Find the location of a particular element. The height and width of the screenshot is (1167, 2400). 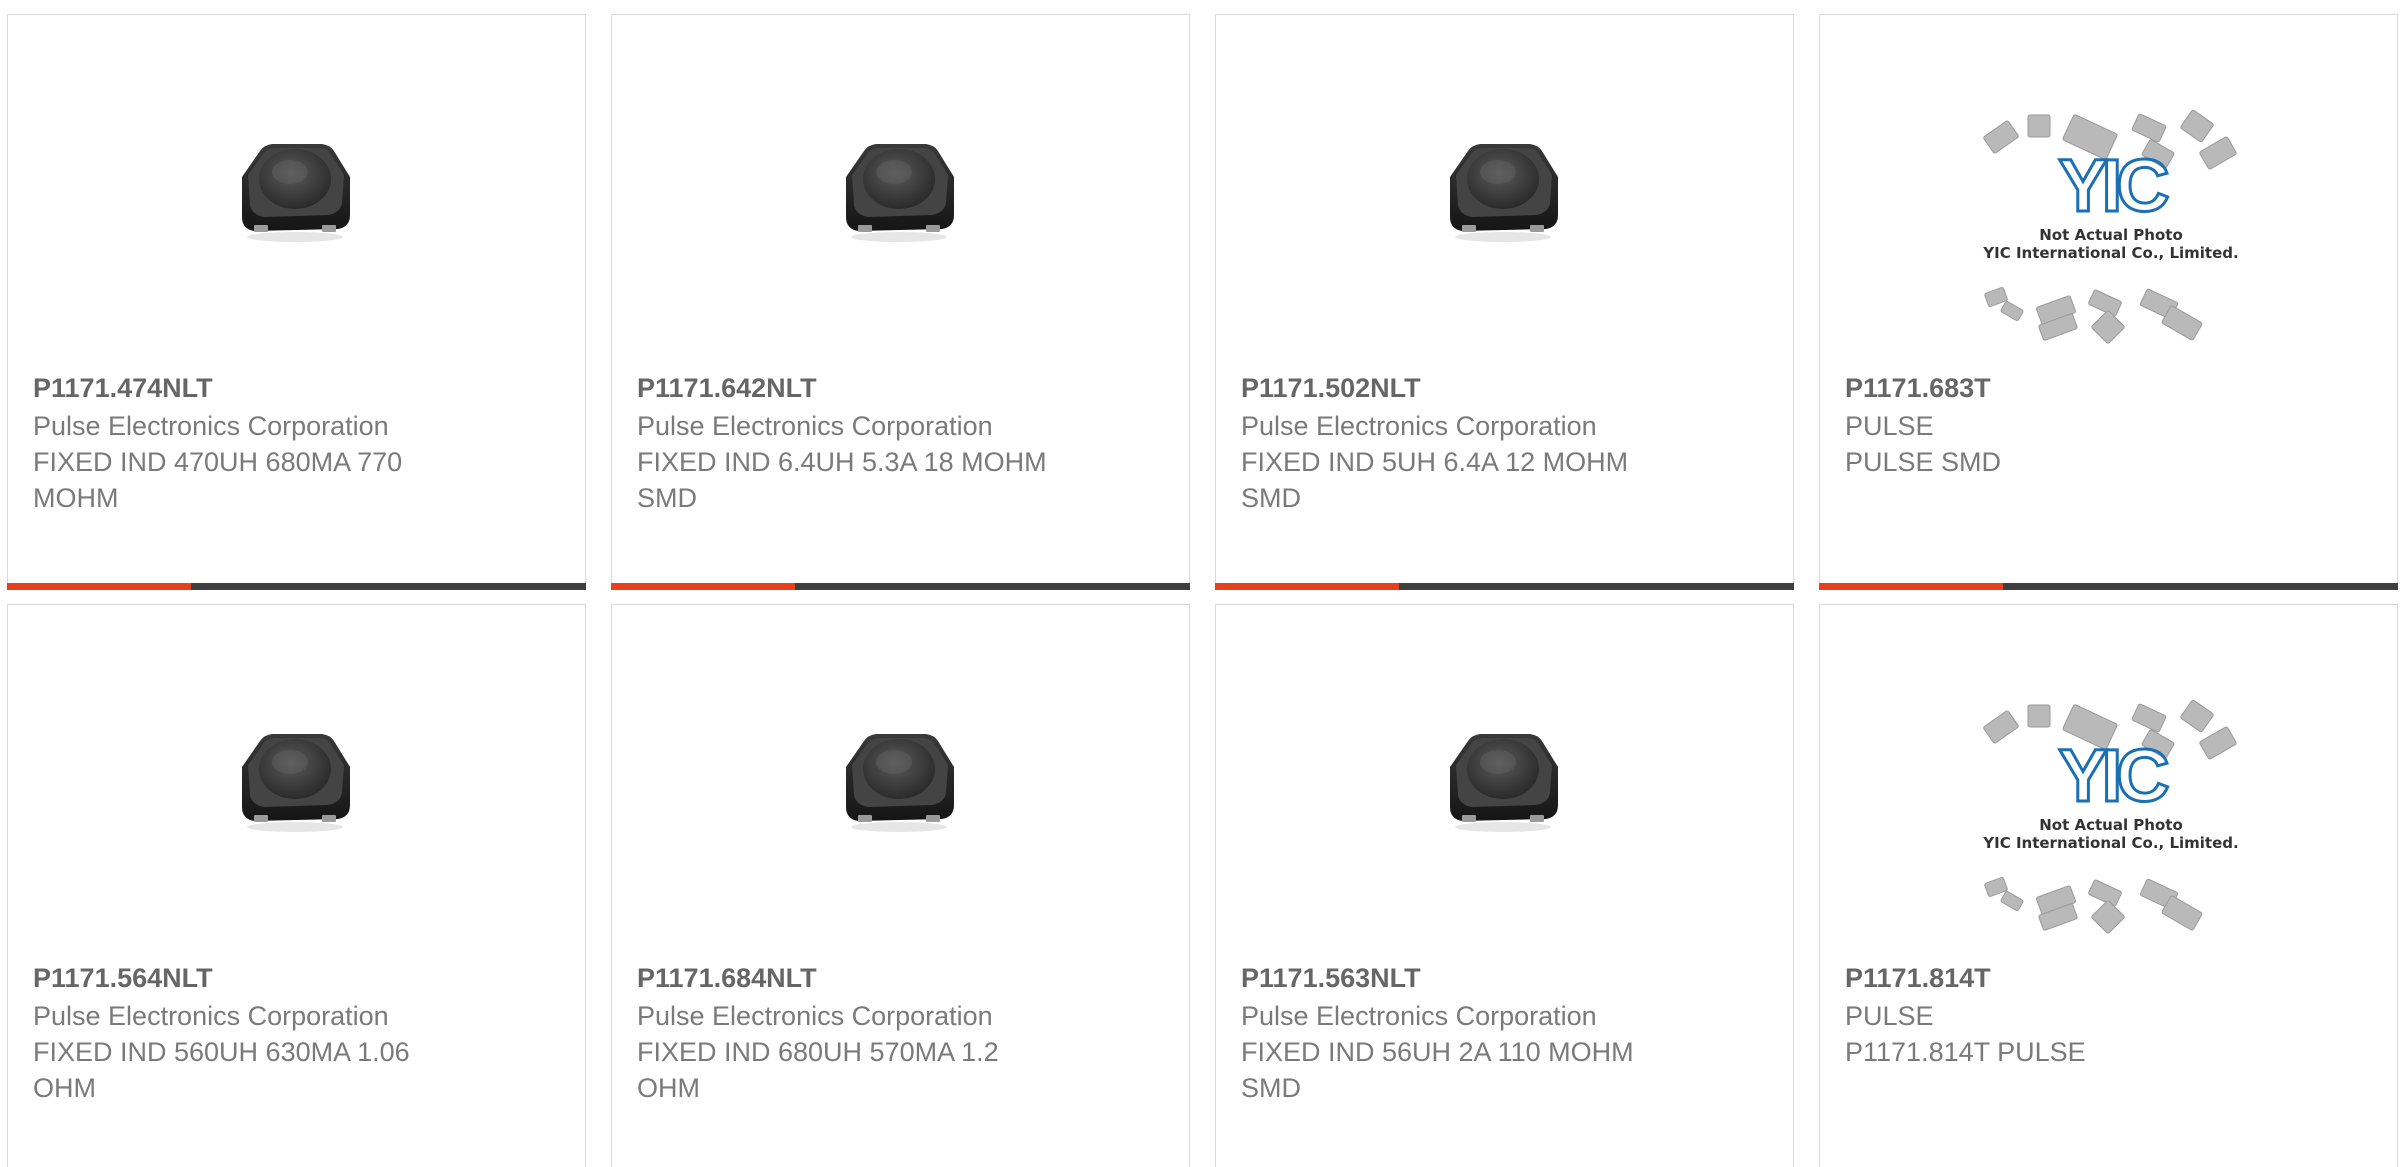

description: FIXED IND 6.4UH 5.3A 18 MOHM SMD is located at coordinates (842, 480).